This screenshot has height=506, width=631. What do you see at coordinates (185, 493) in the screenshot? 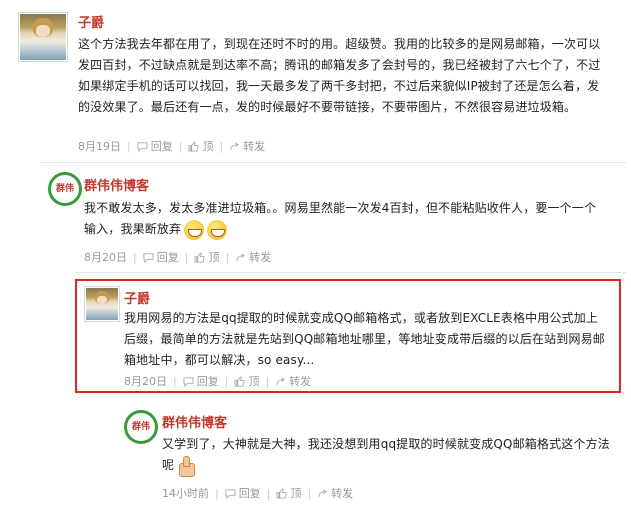
I see `comment-time: 14小时前` at bounding box center [185, 493].